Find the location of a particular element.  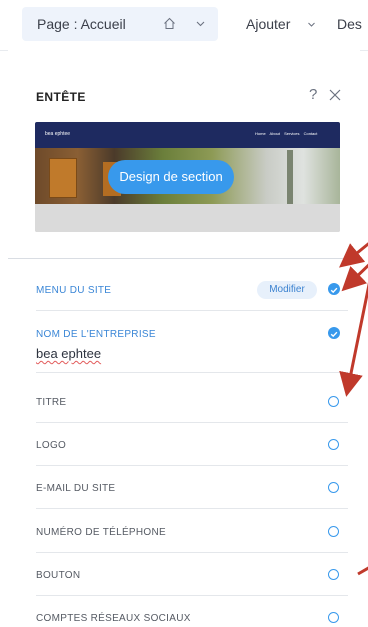

row-label: LOGO is located at coordinates (51, 445).